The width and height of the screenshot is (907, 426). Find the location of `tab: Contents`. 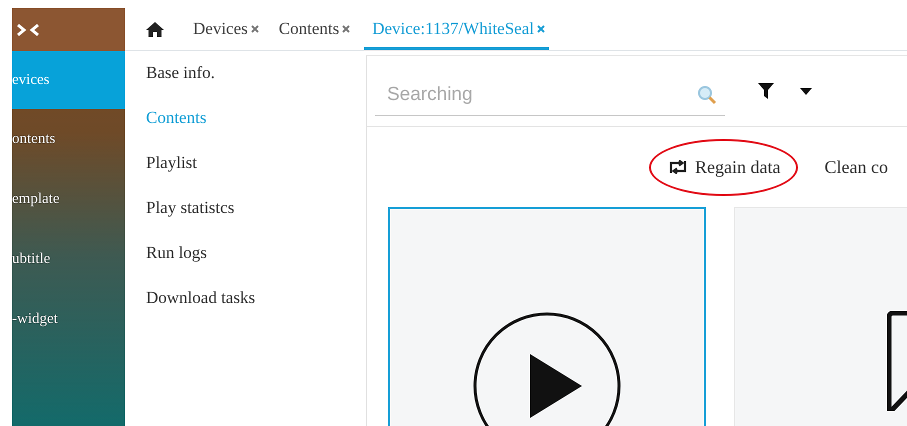

tab: Contents is located at coordinates (309, 29).